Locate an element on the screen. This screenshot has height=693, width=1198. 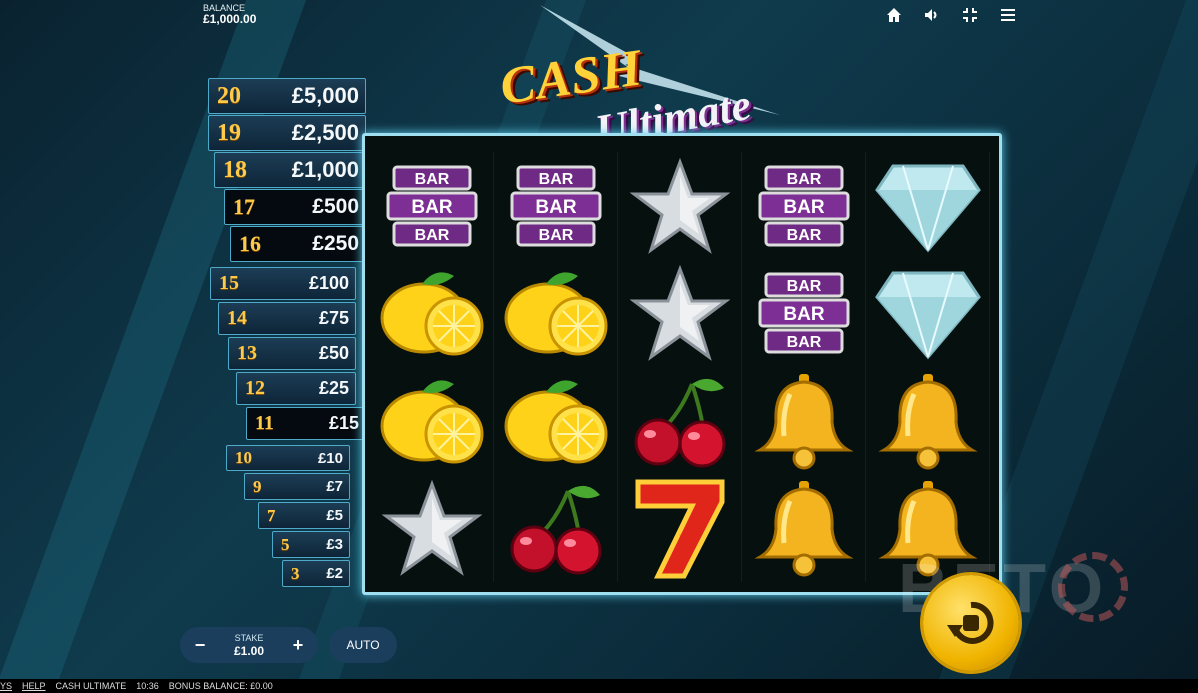
ladder-level: 19 is located at coordinates (229, 132).